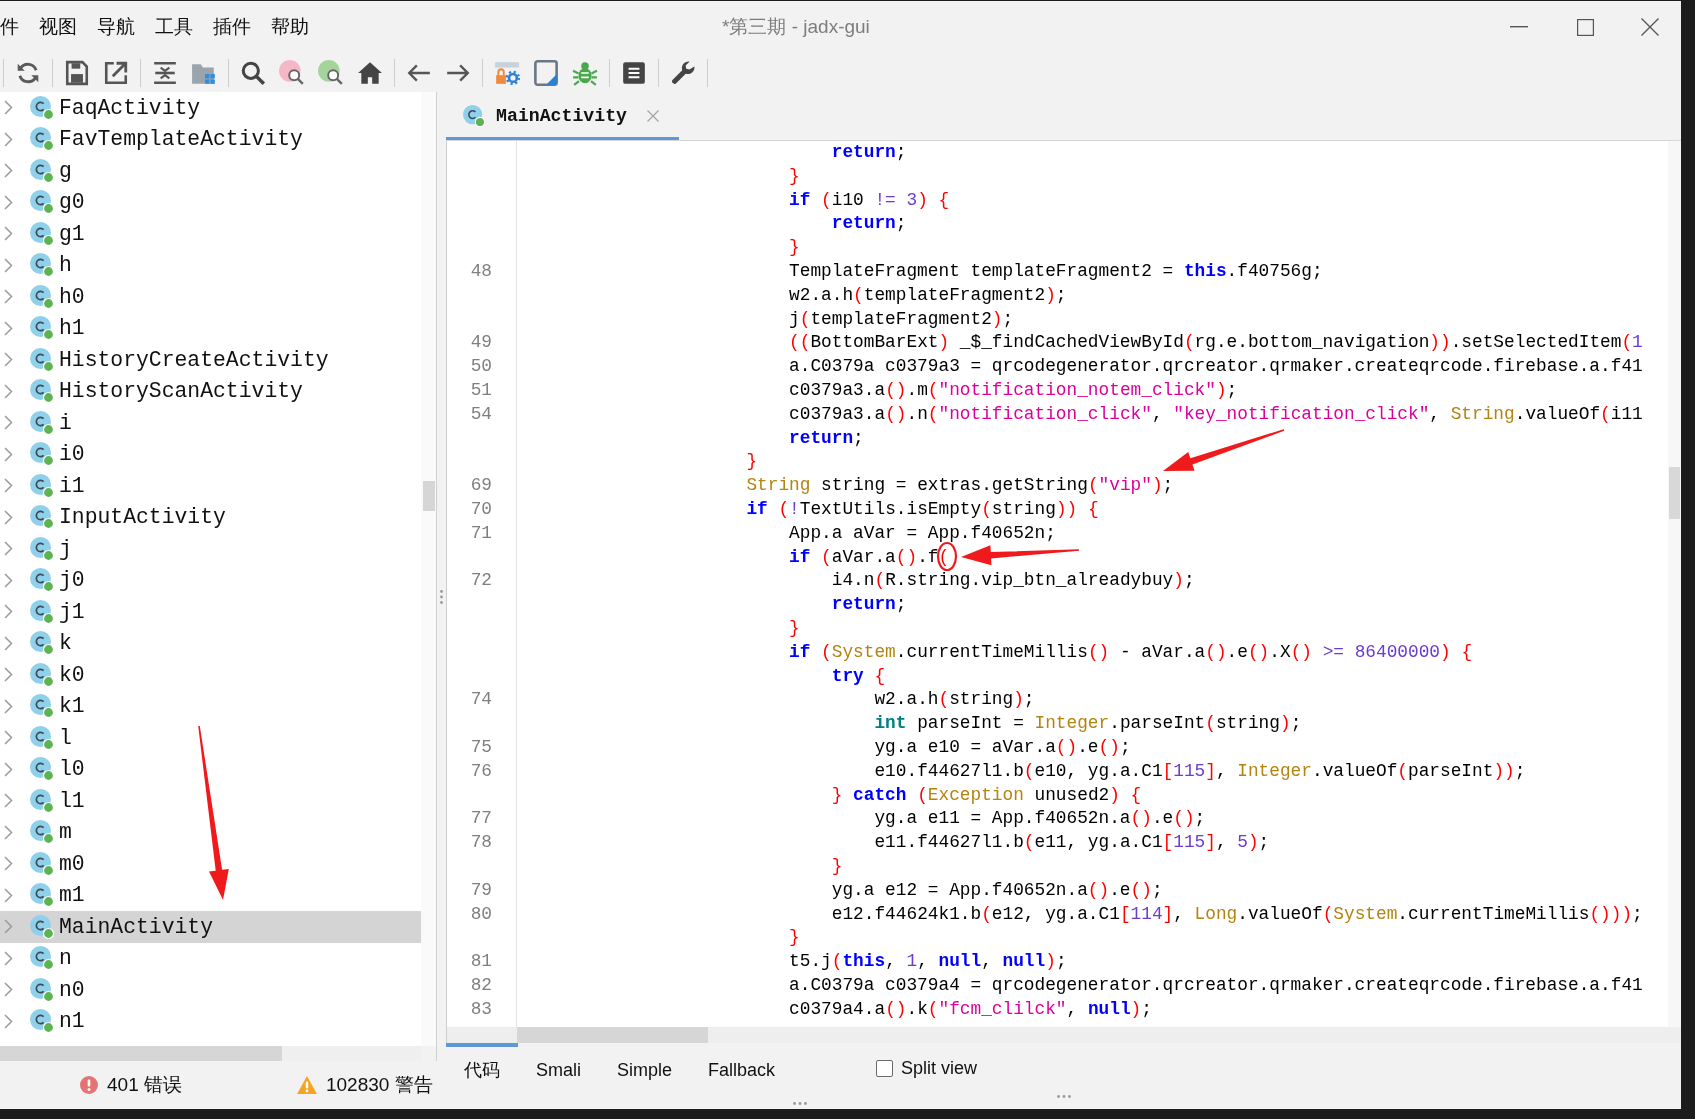 Image resolution: width=1695 pixels, height=1119 pixels. What do you see at coordinates (253, 72) in the screenshot?
I see `search-icon` at bounding box center [253, 72].